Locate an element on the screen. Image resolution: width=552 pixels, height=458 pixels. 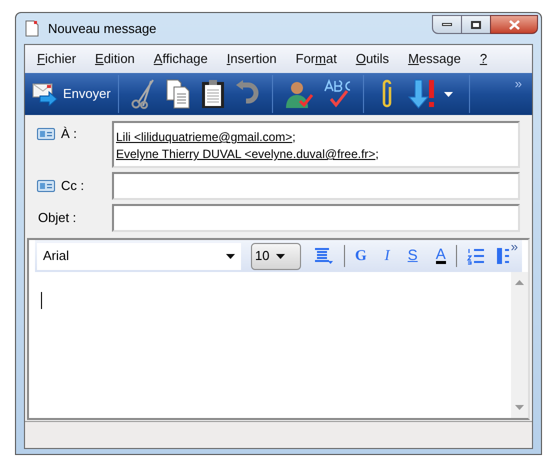
numbered-list-icon is located at coordinates (475, 256).